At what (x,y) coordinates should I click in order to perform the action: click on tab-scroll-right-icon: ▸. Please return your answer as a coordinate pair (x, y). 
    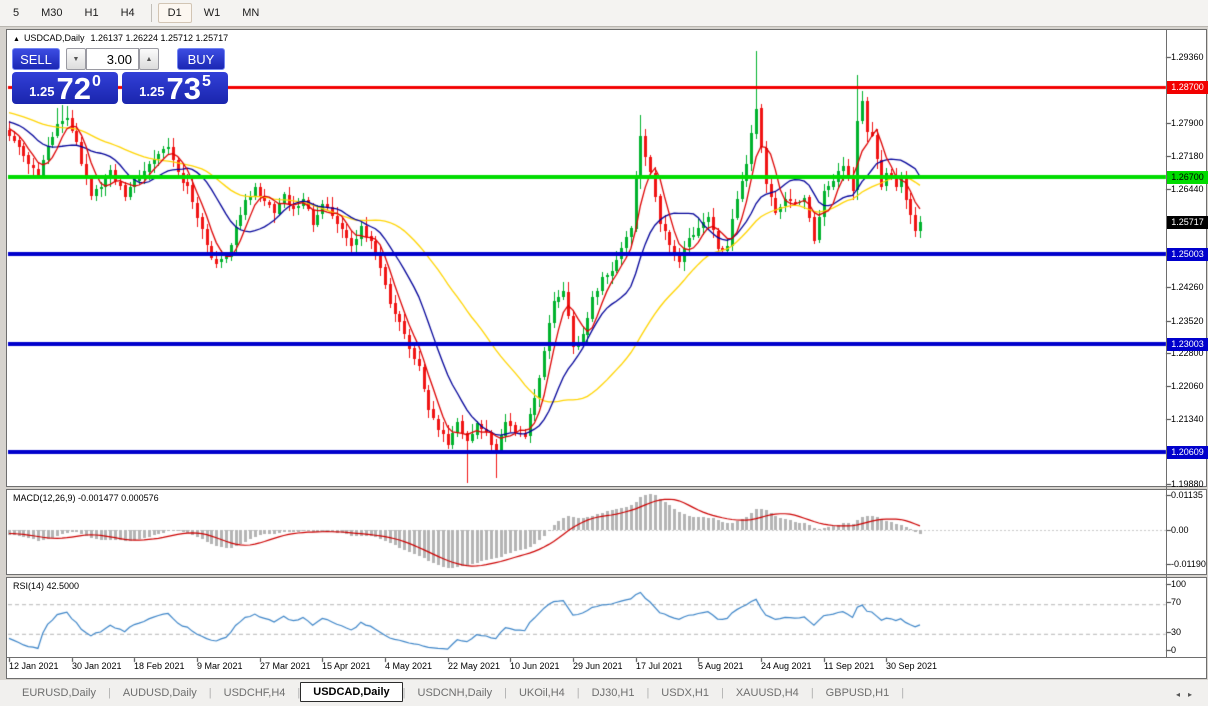
    Looking at the image, I should click on (1194, 694).